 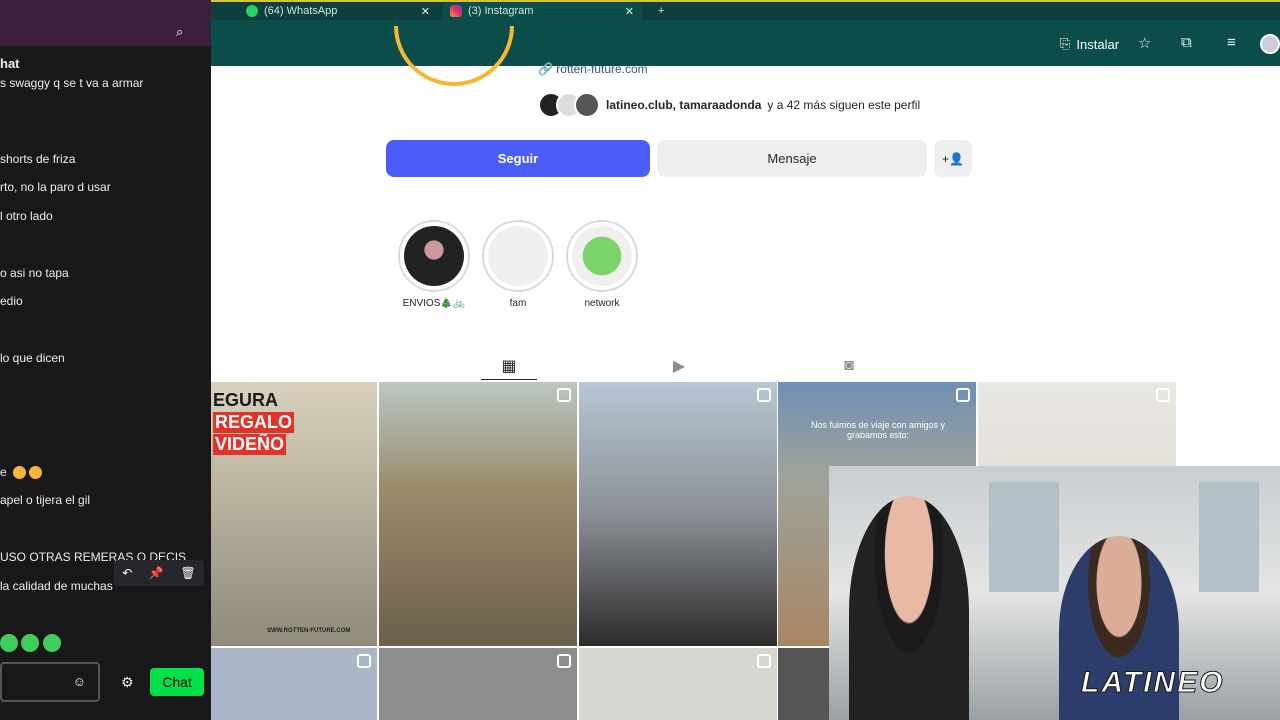 I want to click on chat-message: s swaggy q se t va a armar, so click(x=71, y=83).